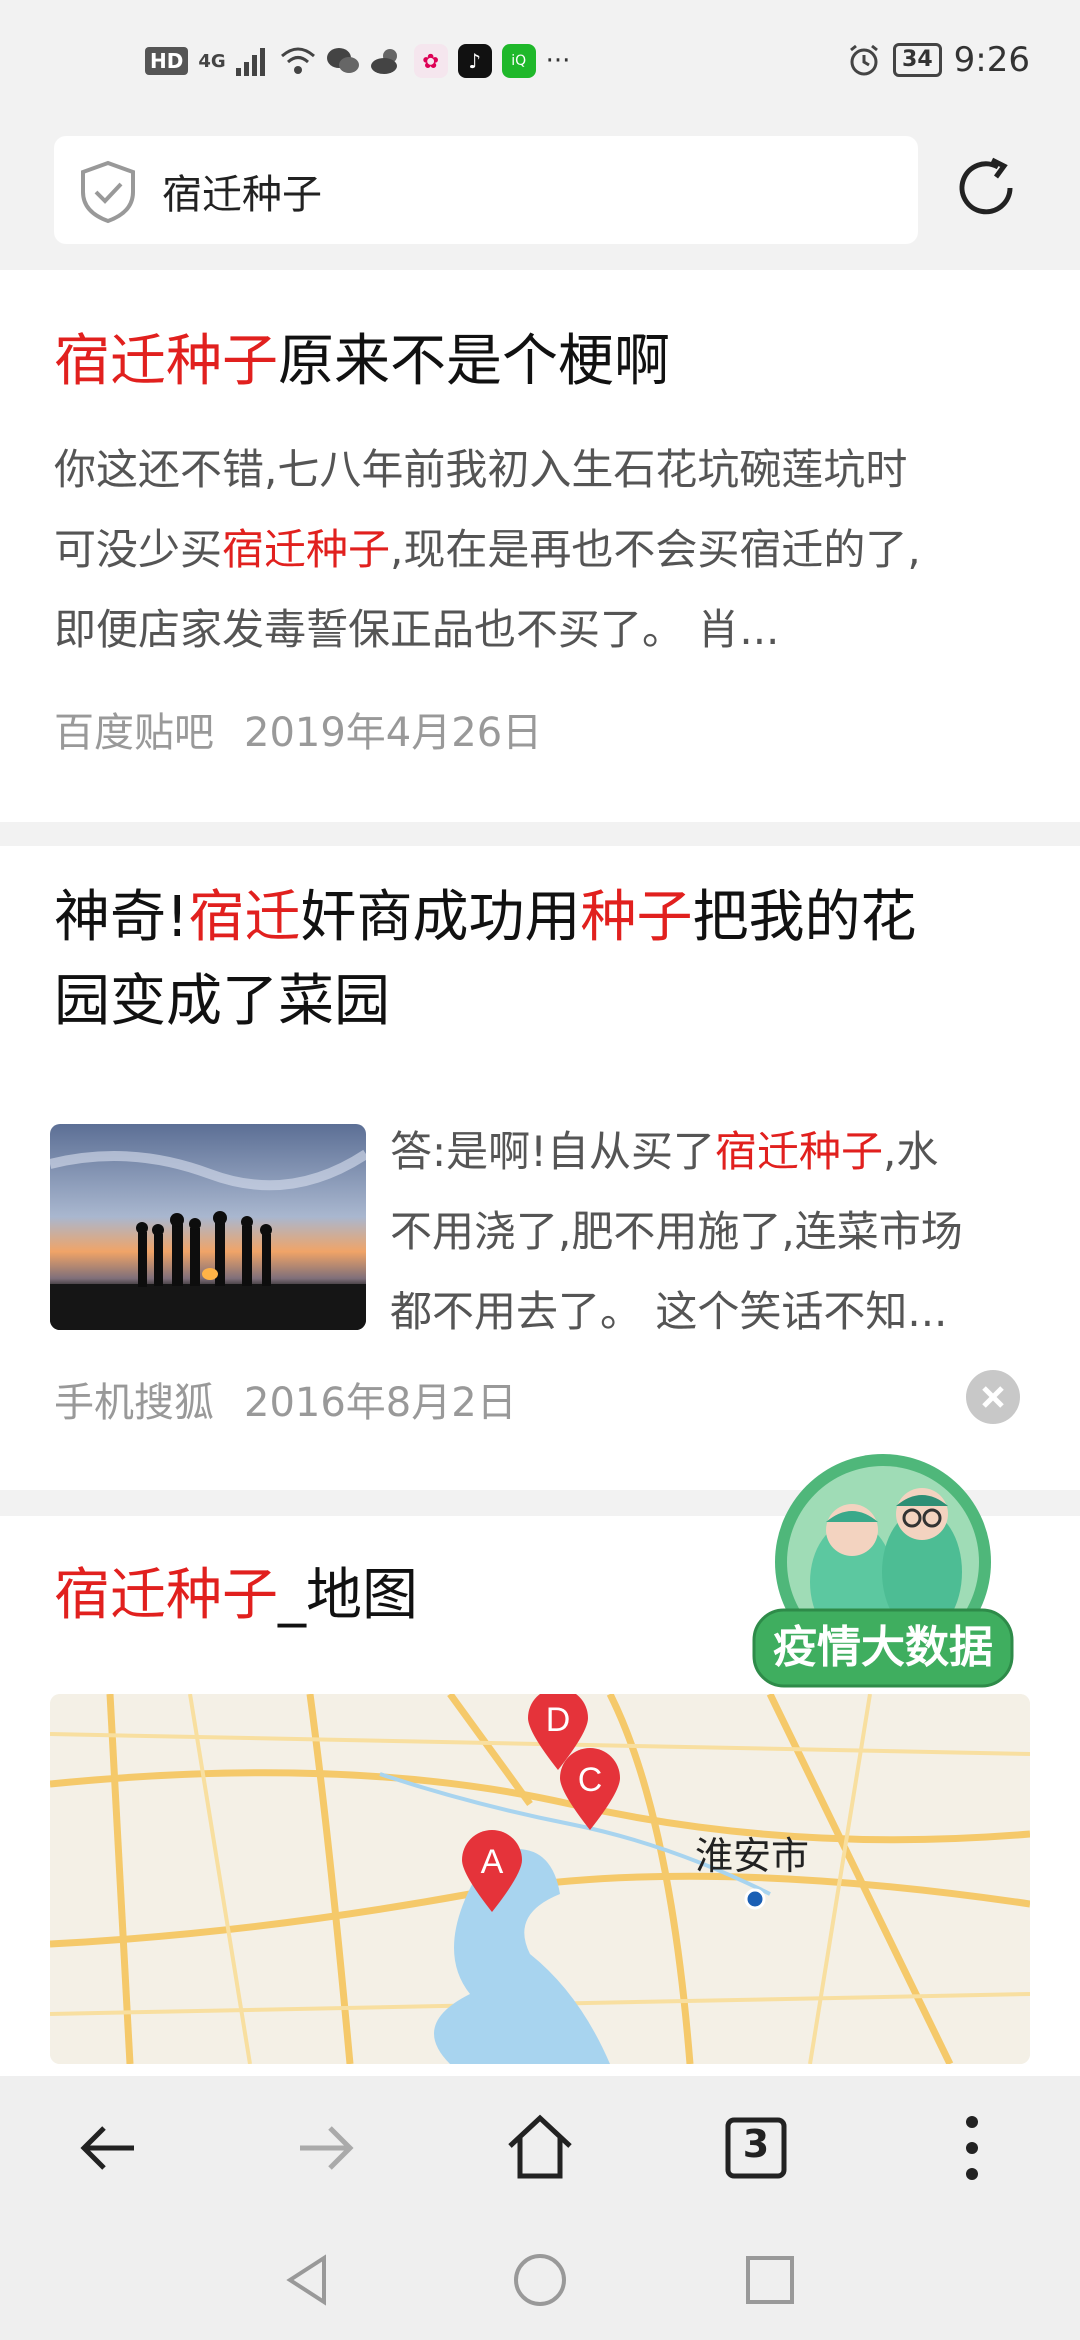 The height and width of the screenshot is (2340, 1080). Describe the element at coordinates (324, 2148) in the screenshot. I see `forward-icon` at that location.